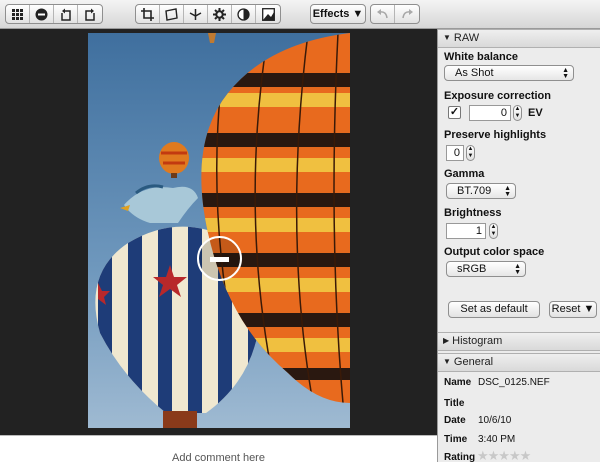  Describe the element at coordinates (519, 362) in the screenshot. I see `general-section-header: ▼ General` at that location.